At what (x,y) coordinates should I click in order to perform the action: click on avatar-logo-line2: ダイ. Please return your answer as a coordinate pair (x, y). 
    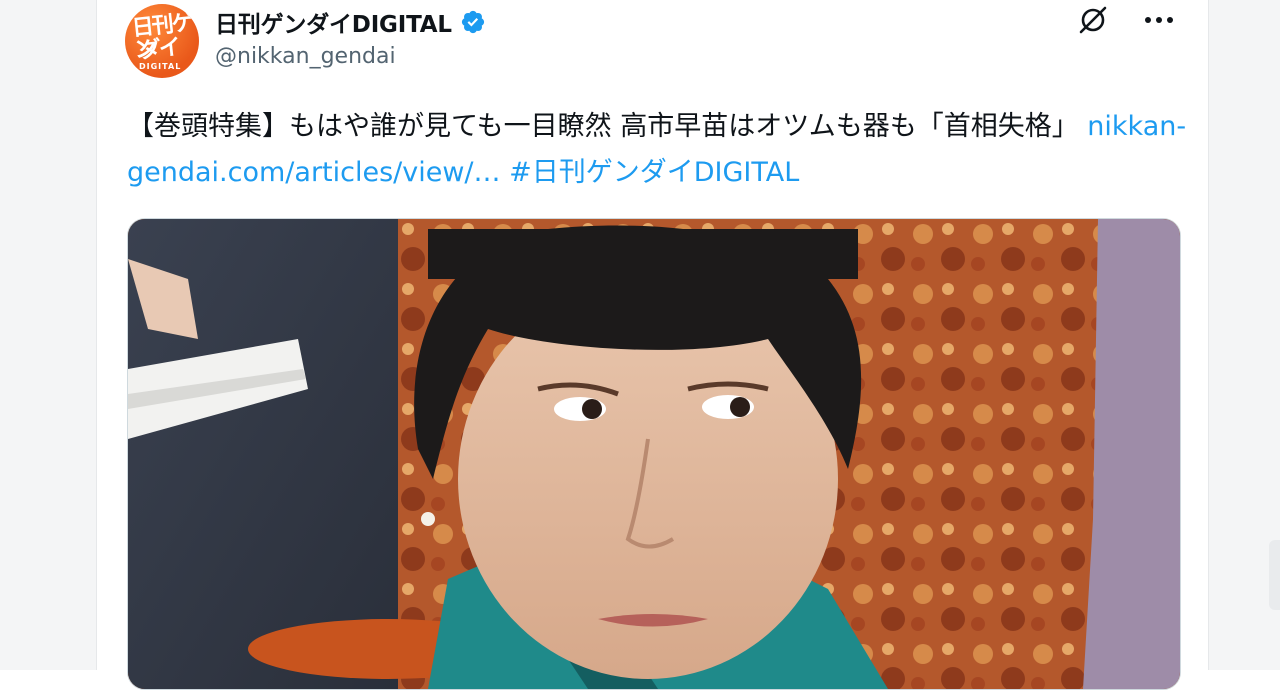
    Looking at the image, I should click on (159, 49).